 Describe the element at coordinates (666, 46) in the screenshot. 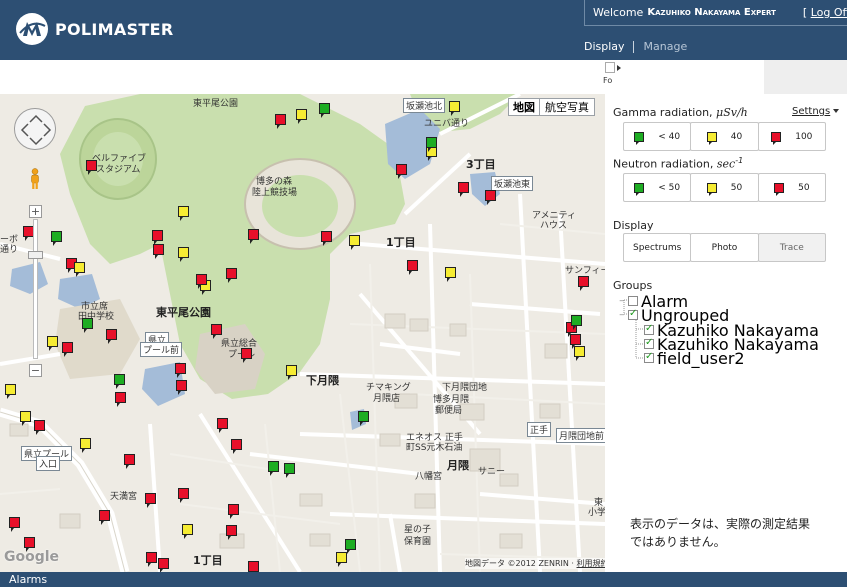

I see `nav-manage: Manage` at that location.